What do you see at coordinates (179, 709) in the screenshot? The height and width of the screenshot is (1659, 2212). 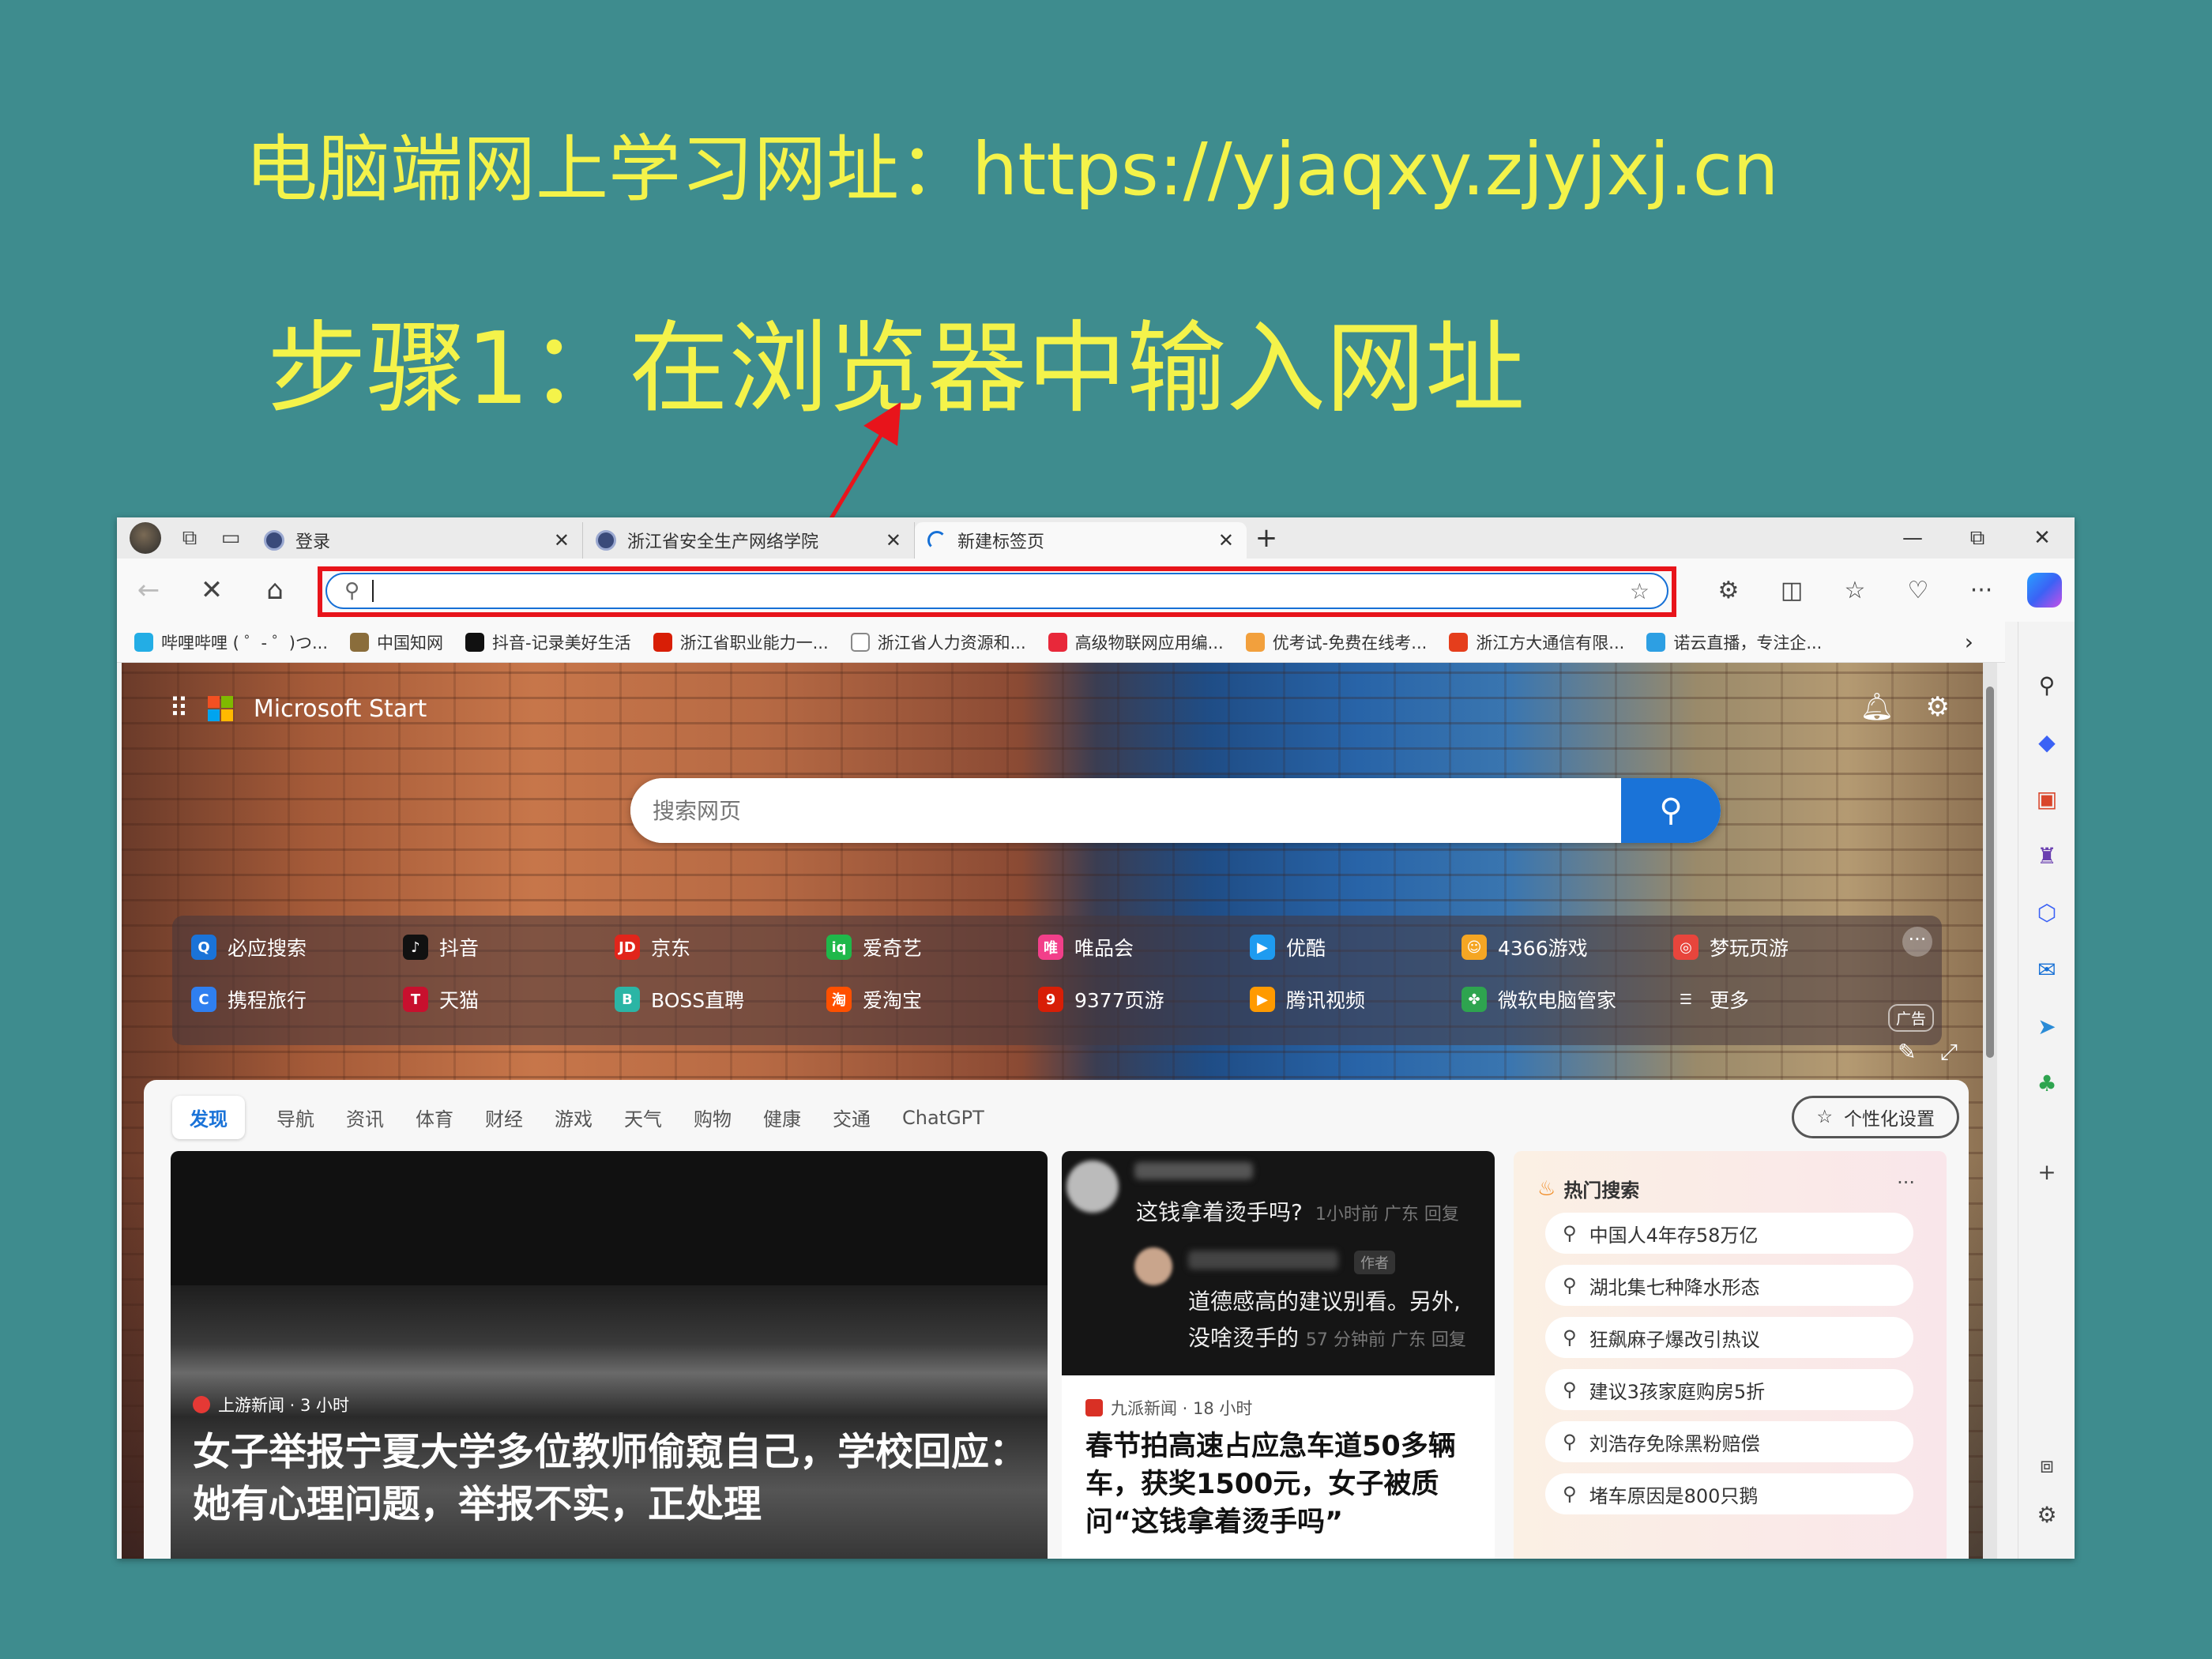 I see `app-launcher-icon: ⠿` at bounding box center [179, 709].